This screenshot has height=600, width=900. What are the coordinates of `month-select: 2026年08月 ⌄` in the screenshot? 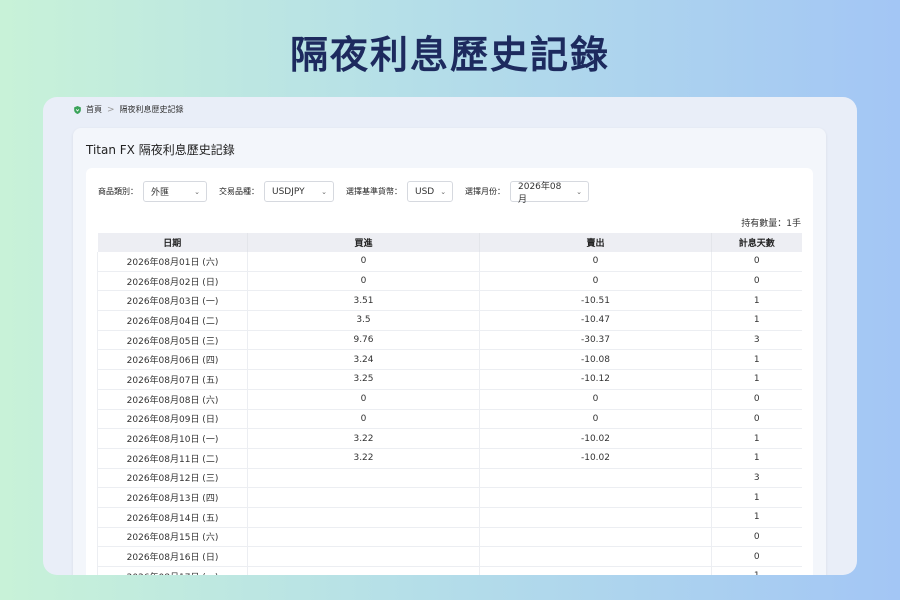 It's located at (549, 193).